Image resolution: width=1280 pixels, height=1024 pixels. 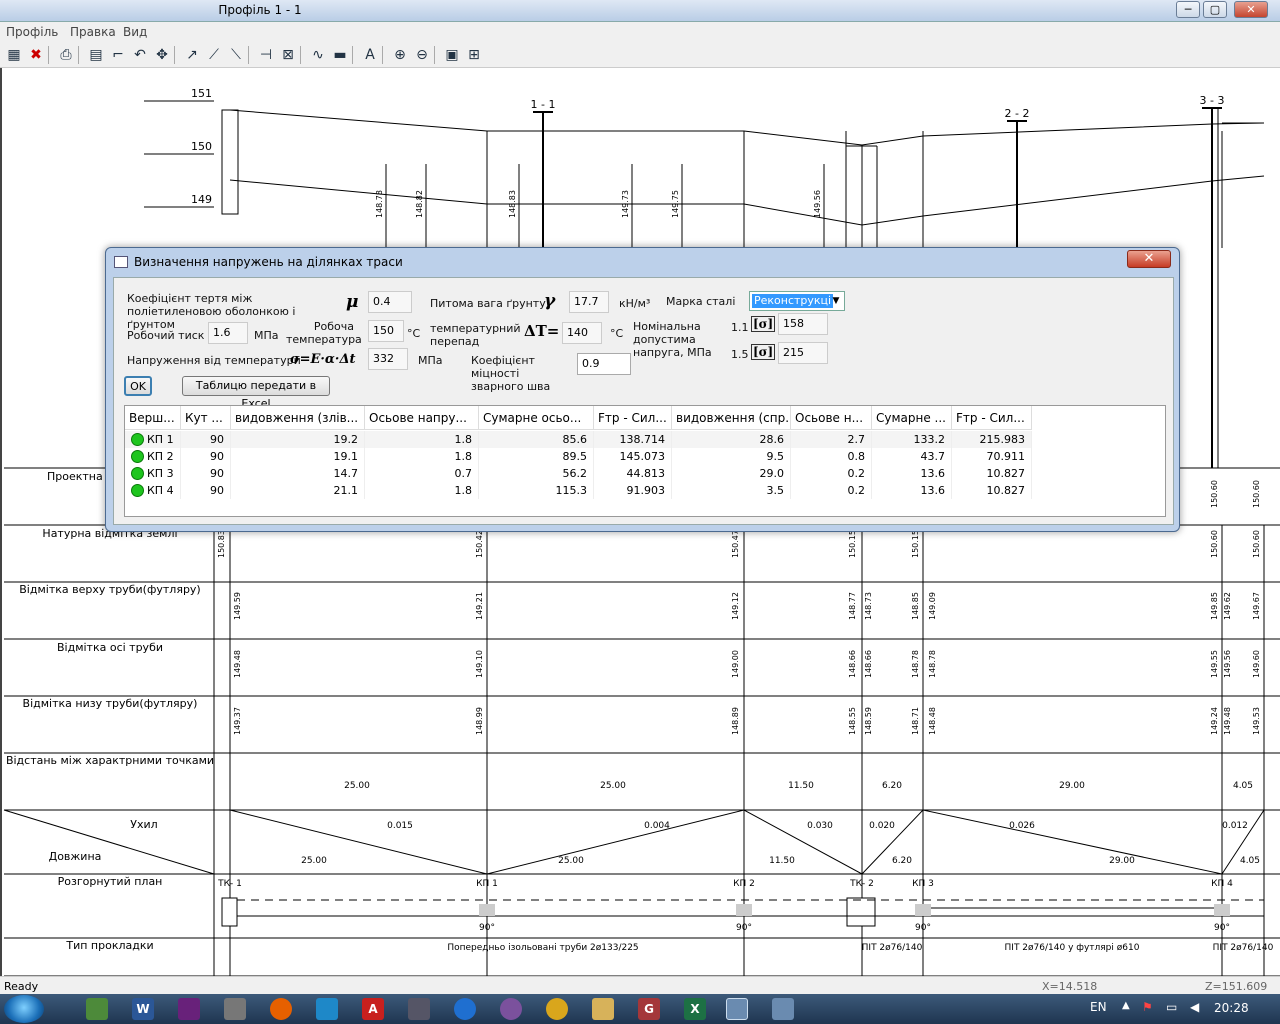 What do you see at coordinates (93, 32) in the screenshot?
I see `menu-edit: Правка` at bounding box center [93, 32].